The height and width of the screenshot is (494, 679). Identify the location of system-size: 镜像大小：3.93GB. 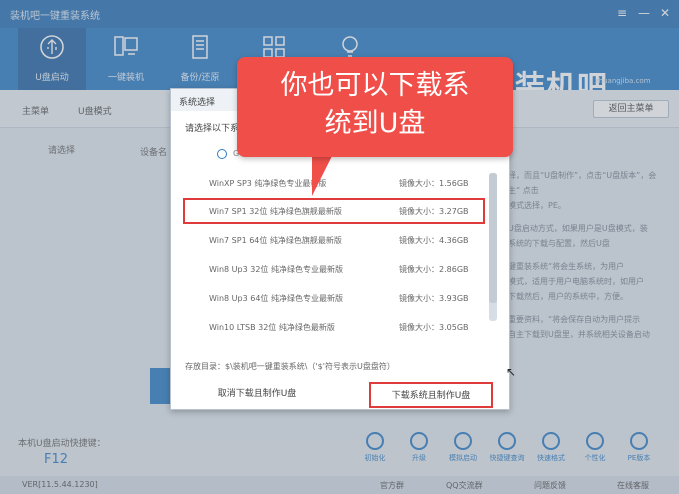
(434, 298).